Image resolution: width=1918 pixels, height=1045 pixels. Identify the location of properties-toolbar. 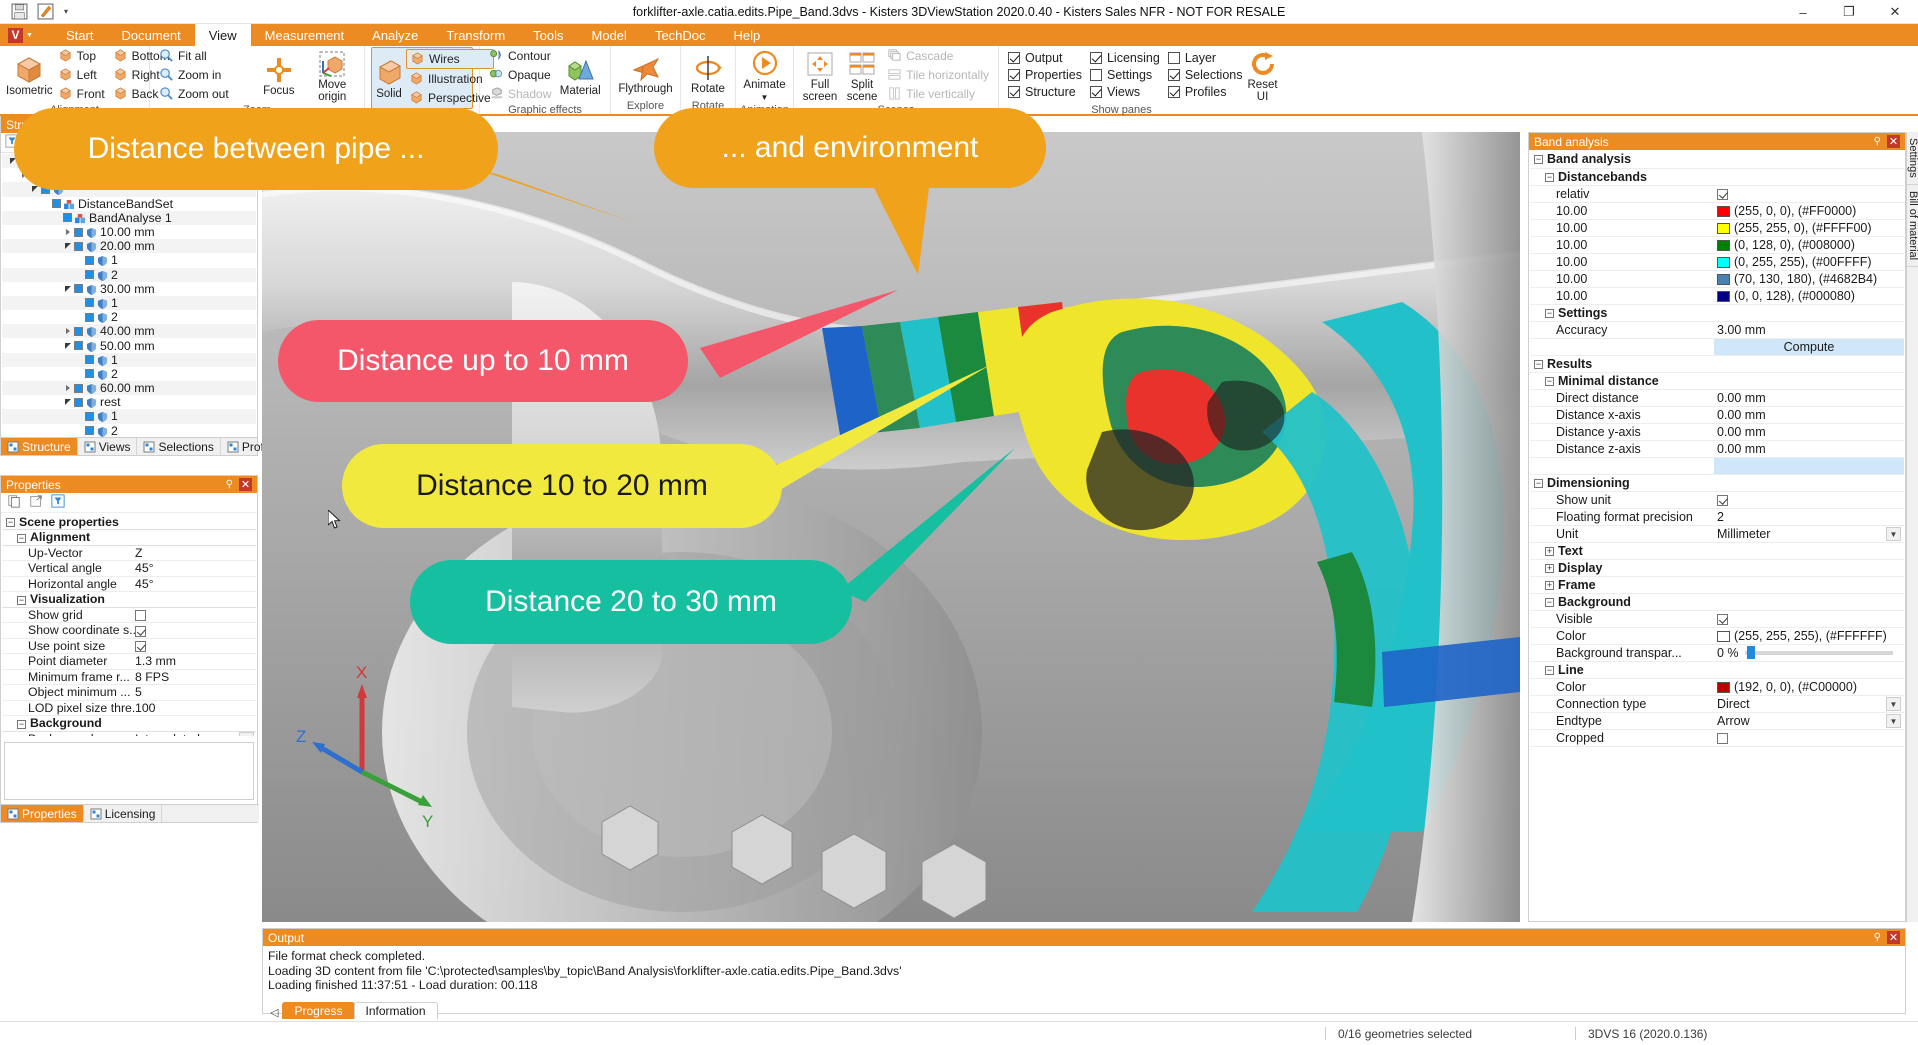
(129, 503).